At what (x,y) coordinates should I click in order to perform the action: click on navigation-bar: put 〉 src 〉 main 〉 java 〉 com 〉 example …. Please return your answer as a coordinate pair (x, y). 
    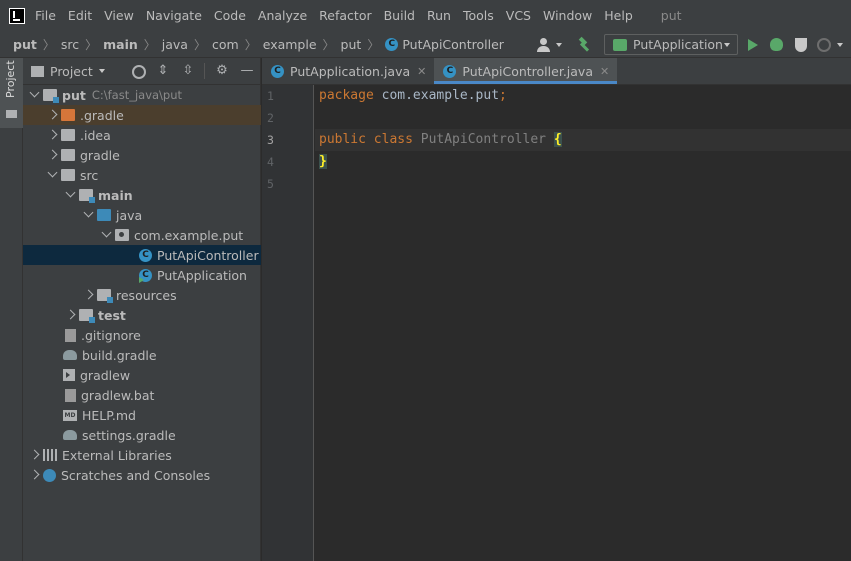
    Looking at the image, I should click on (425, 44).